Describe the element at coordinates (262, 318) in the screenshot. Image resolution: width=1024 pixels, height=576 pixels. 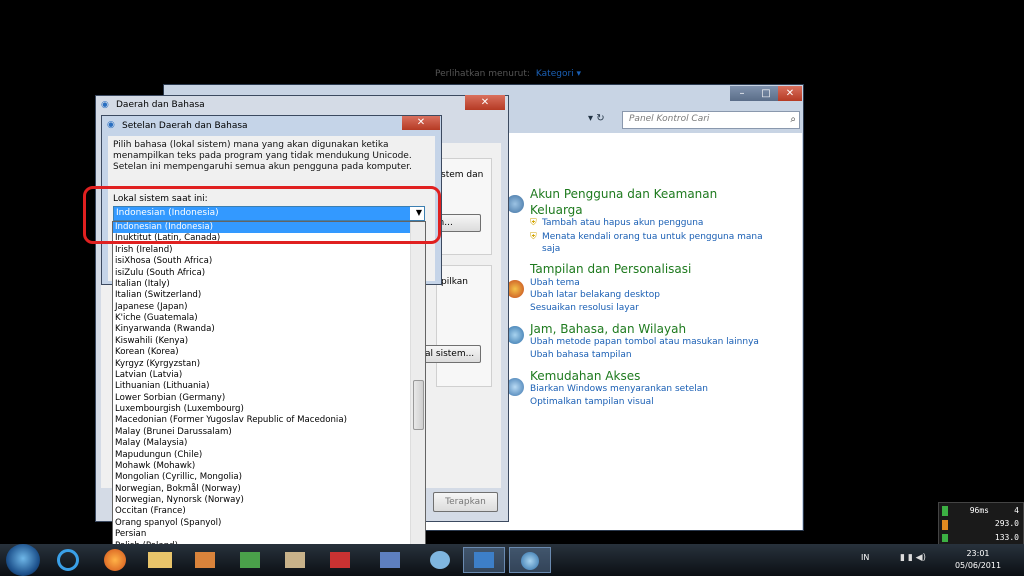
I see `locale-option: K'iche (Guatemala)` at that location.